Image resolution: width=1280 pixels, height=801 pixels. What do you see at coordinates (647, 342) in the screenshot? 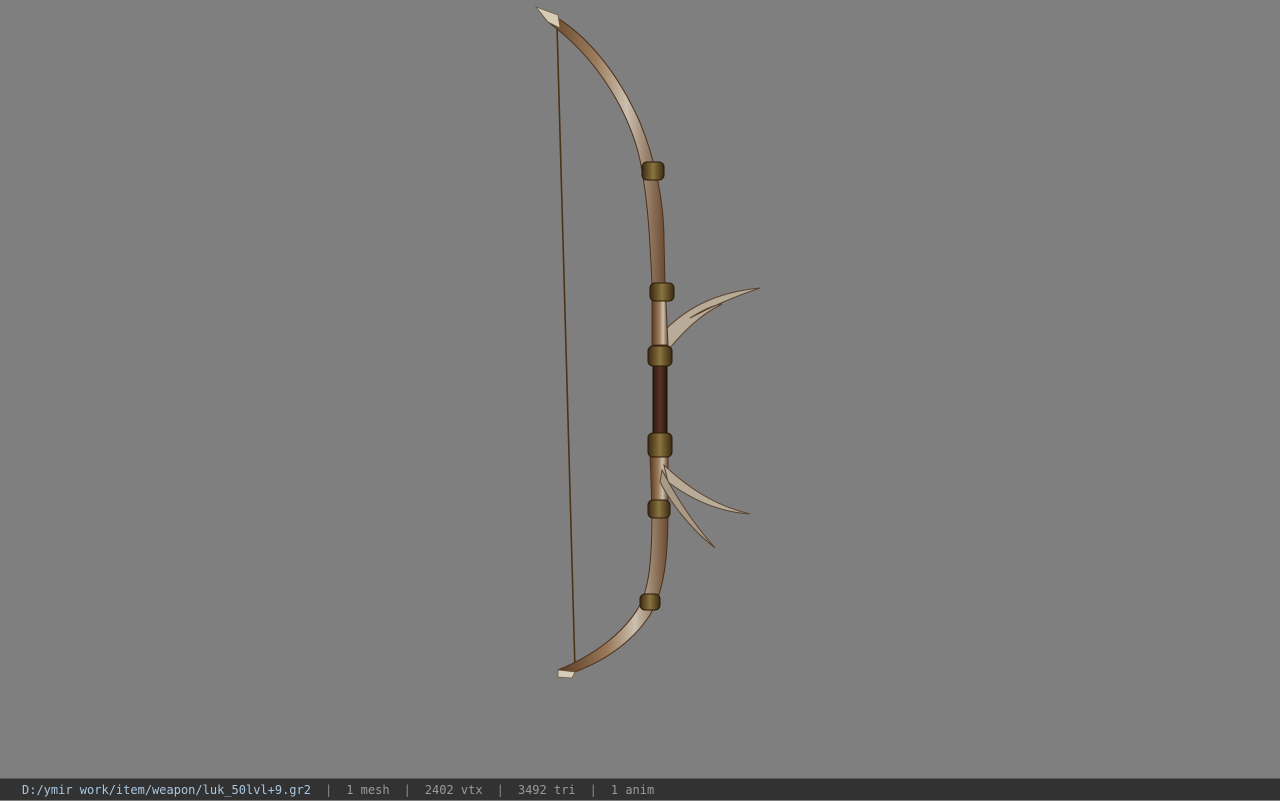
I see `bow-model-icon` at bounding box center [647, 342].